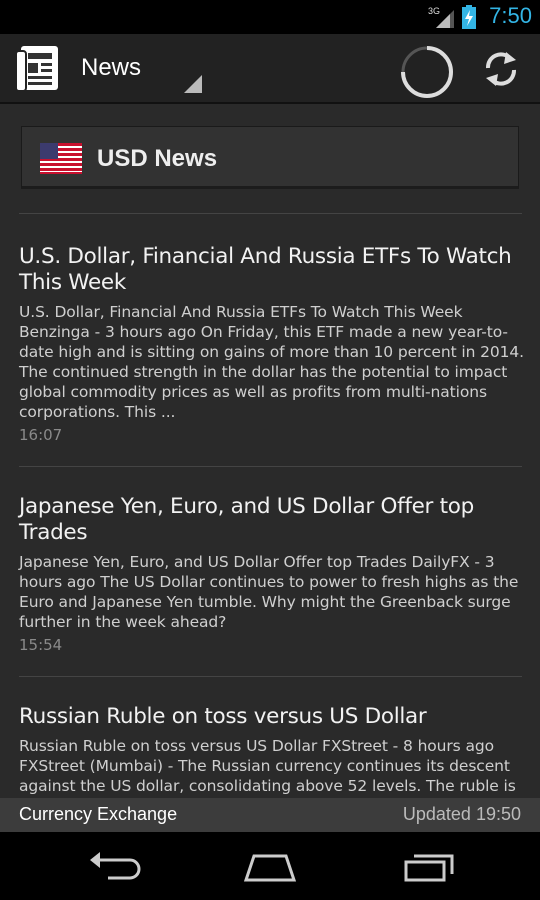 The width and height of the screenshot is (540, 900). What do you see at coordinates (114, 866) in the screenshot?
I see `back-icon` at bounding box center [114, 866].